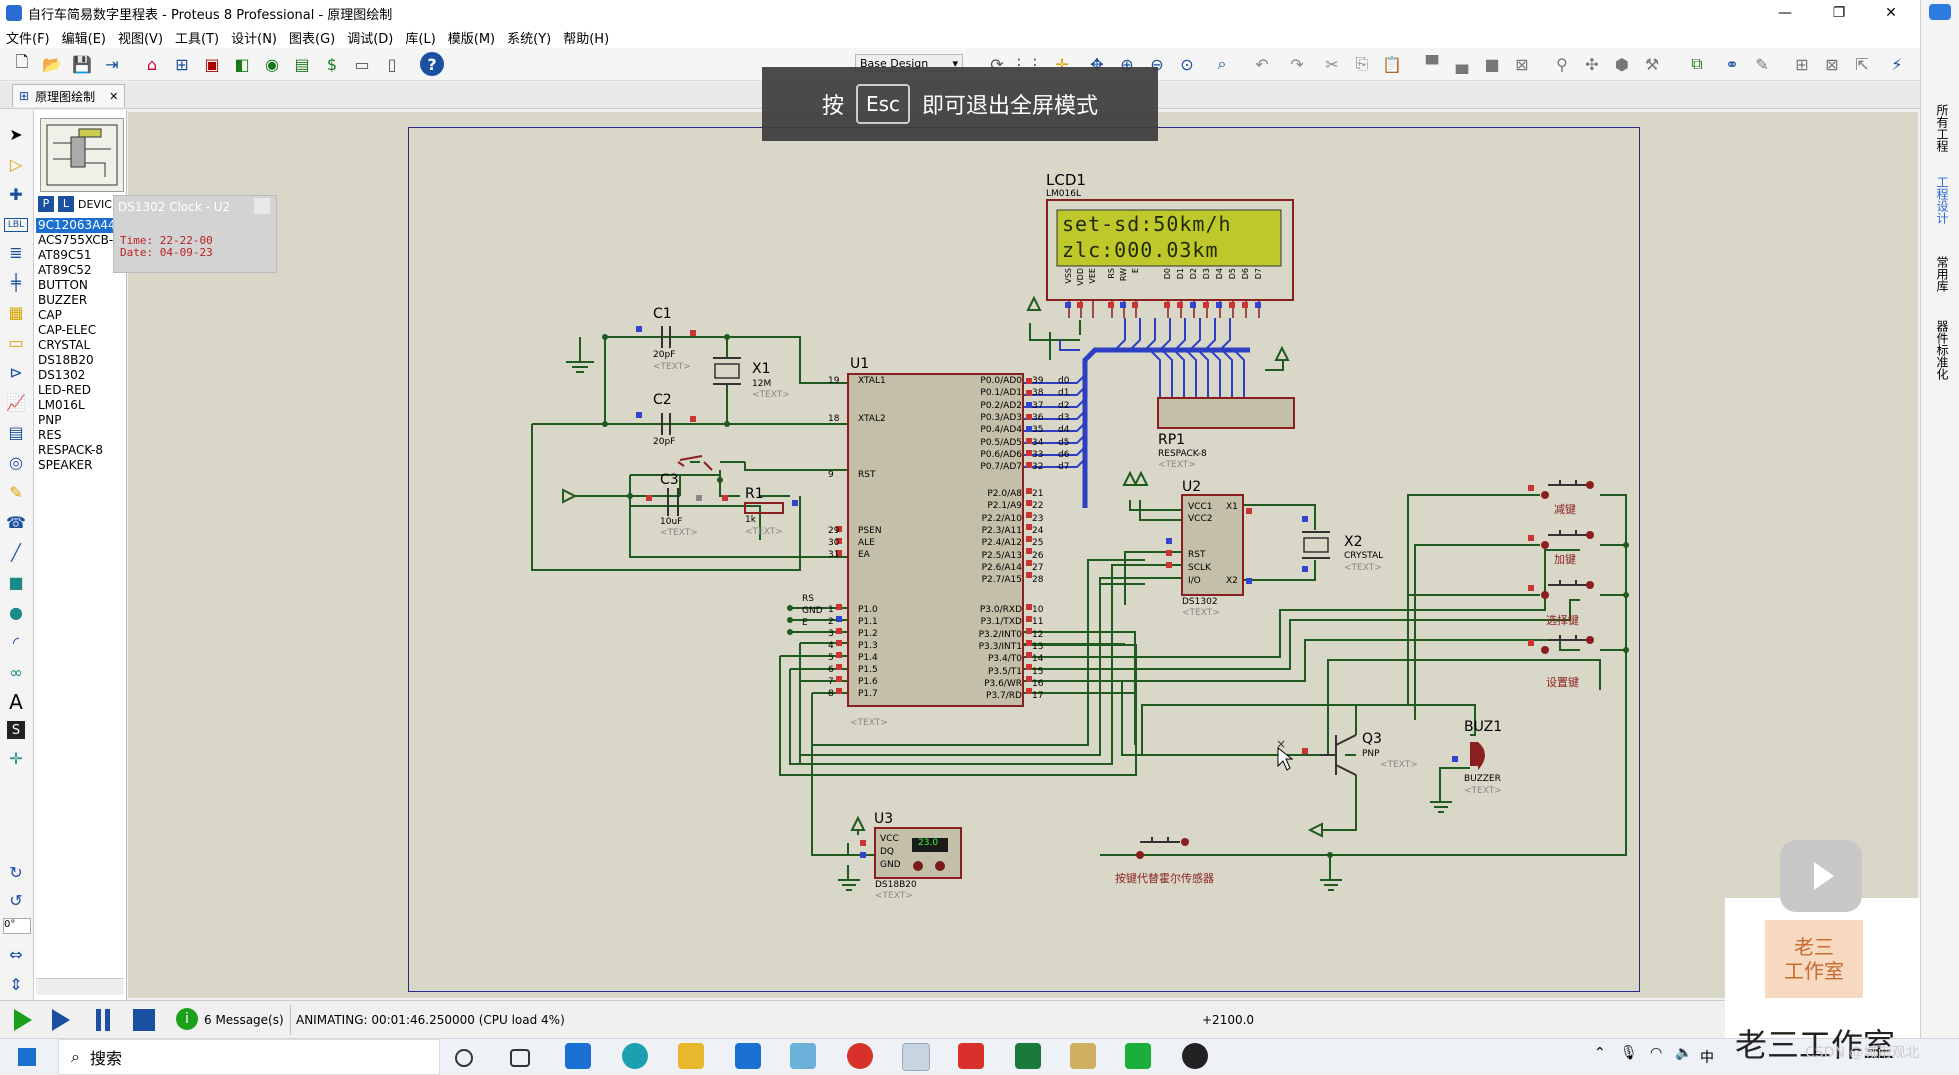 Image resolution: width=1959 pixels, height=1075 pixels. What do you see at coordinates (860, 1056) in the screenshot?
I see `netease-music-icon` at bounding box center [860, 1056].